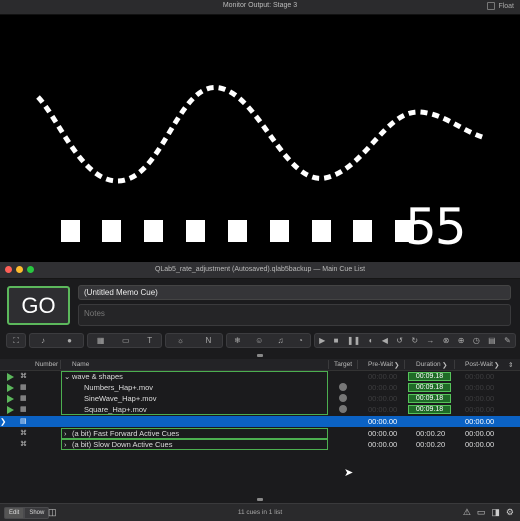  I want to click on audio-icon: ♪, so click(43, 340).